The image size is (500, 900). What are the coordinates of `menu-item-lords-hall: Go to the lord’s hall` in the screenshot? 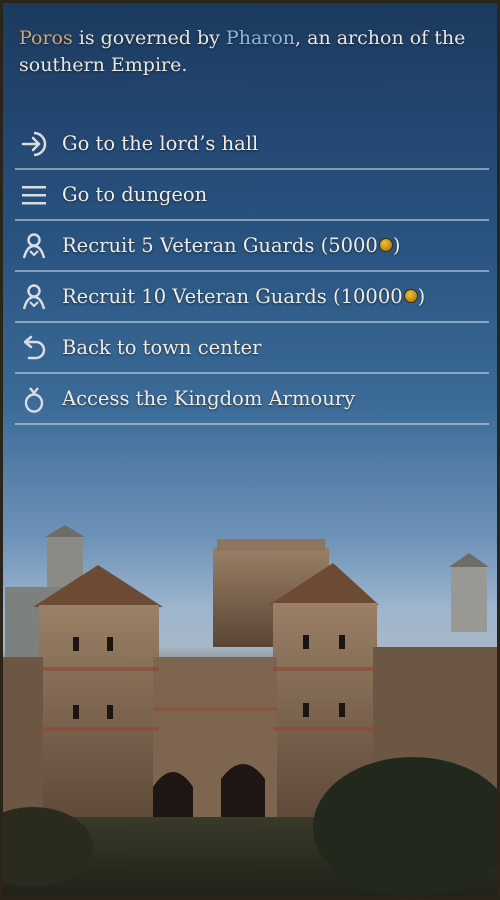 It's located at (252, 144).